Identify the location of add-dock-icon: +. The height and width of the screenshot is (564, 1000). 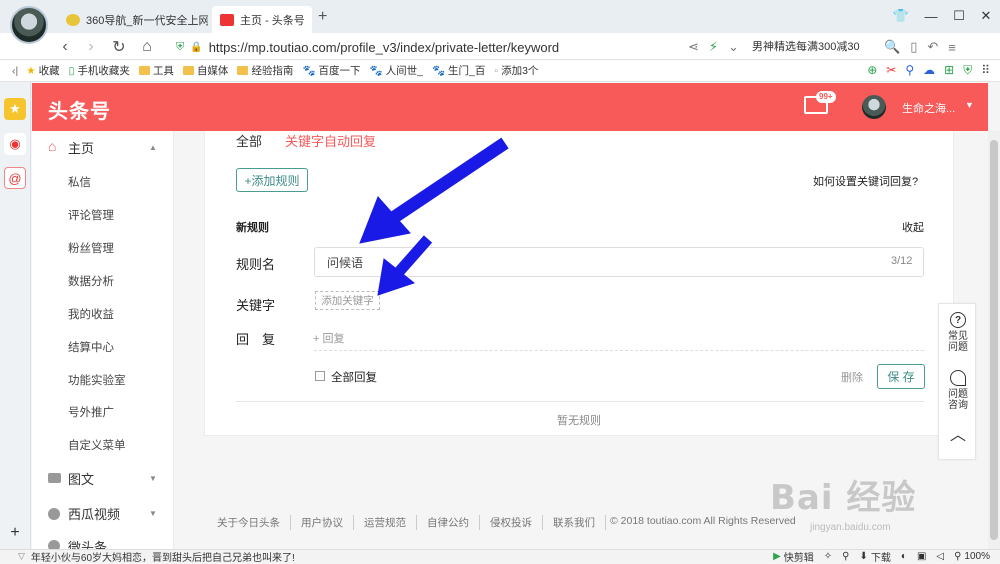
(15, 533).